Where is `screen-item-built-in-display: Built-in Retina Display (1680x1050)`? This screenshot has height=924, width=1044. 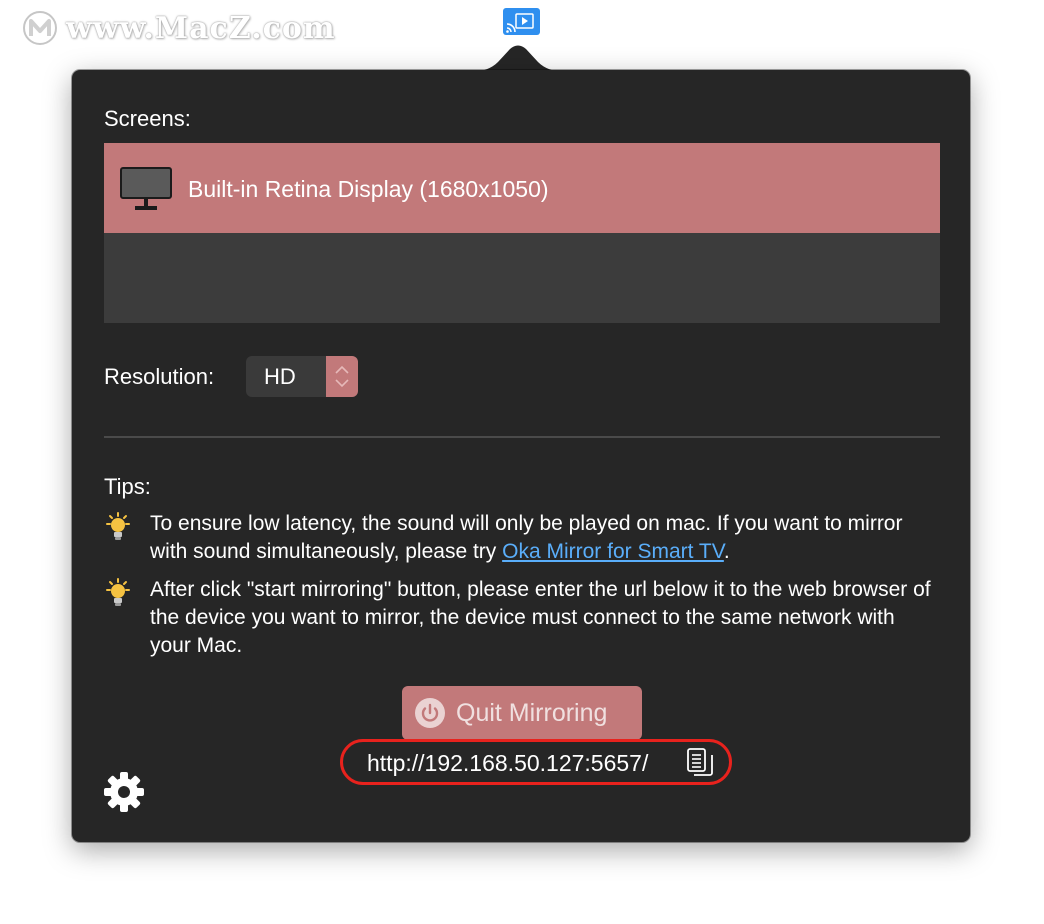 screen-item-built-in-display: Built-in Retina Display (1680x1050) is located at coordinates (522, 188).